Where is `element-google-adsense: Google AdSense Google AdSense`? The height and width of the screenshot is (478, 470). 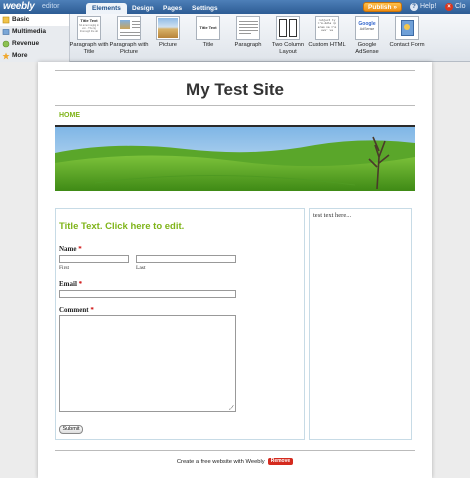
element-google-adsense: Google AdSense Google AdSense is located at coordinates (367, 36).